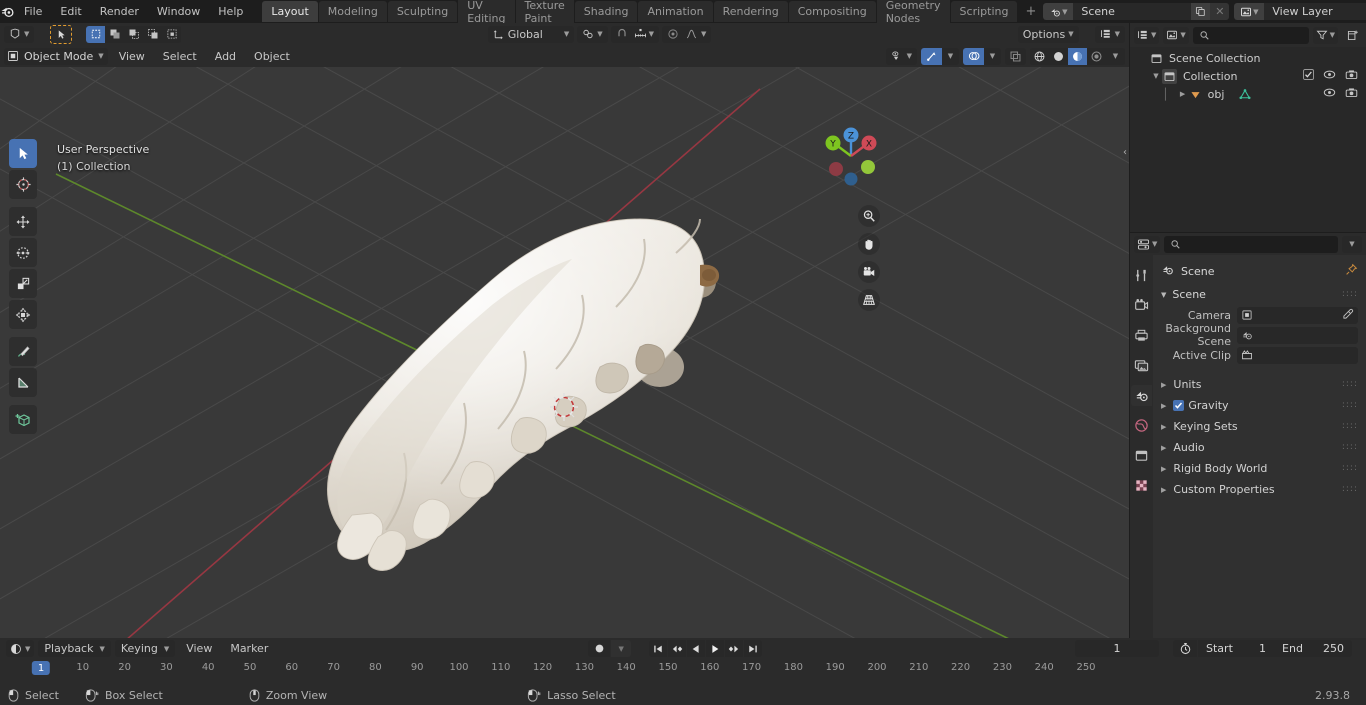  What do you see at coordinates (753, 648) in the screenshot?
I see `jump-to-end-button` at bounding box center [753, 648].